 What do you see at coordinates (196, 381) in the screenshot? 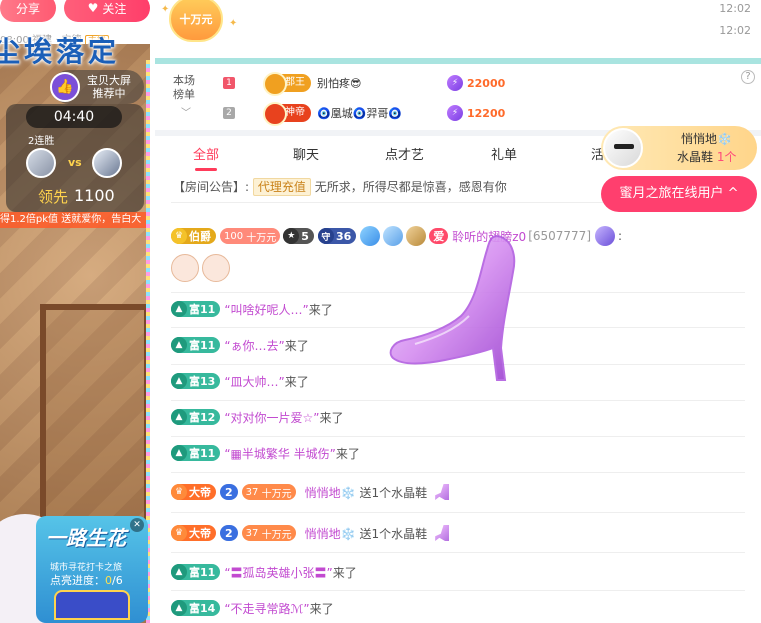
I see `wealth-badge: ▲ 富13` at bounding box center [196, 381].